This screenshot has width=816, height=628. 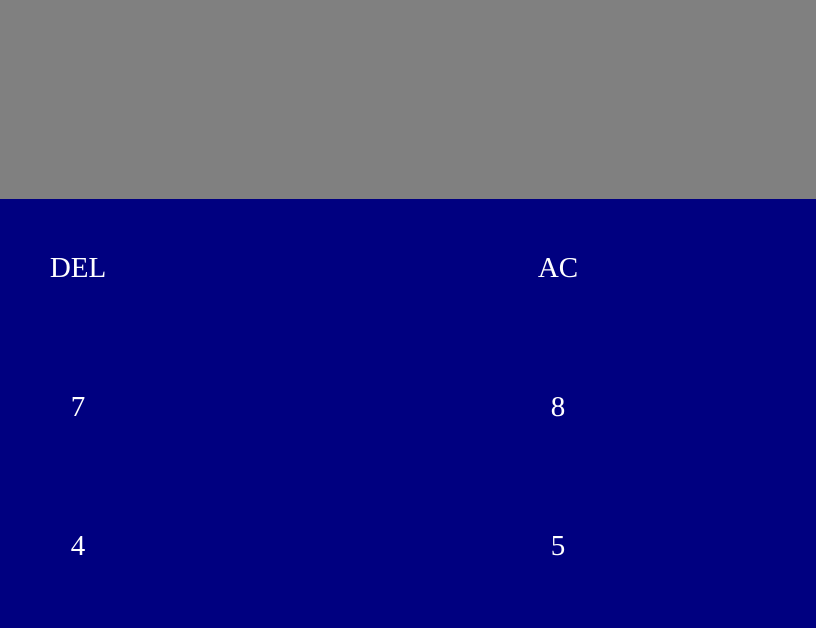 What do you see at coordinates (558, 407) in the screenshot?
I see `digit-8-button: 8` at bounding box center [558, 407].